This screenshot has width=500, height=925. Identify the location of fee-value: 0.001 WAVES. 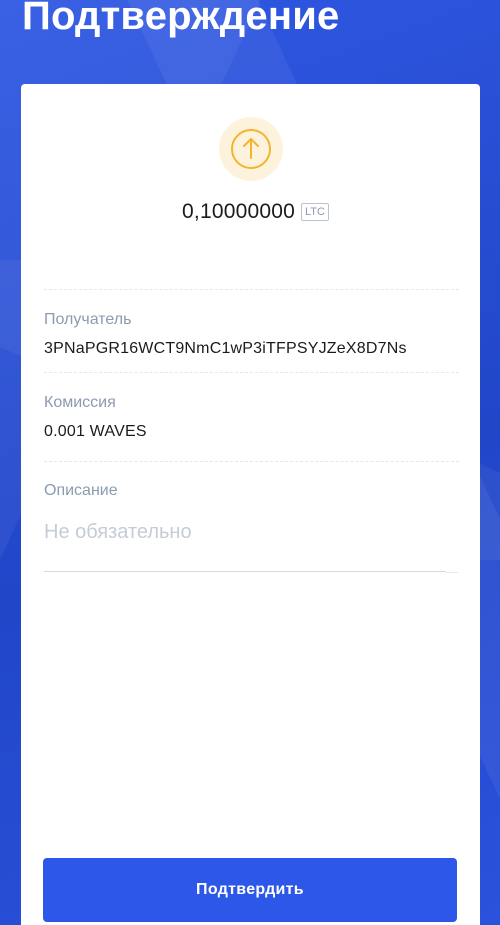
(95, 431).